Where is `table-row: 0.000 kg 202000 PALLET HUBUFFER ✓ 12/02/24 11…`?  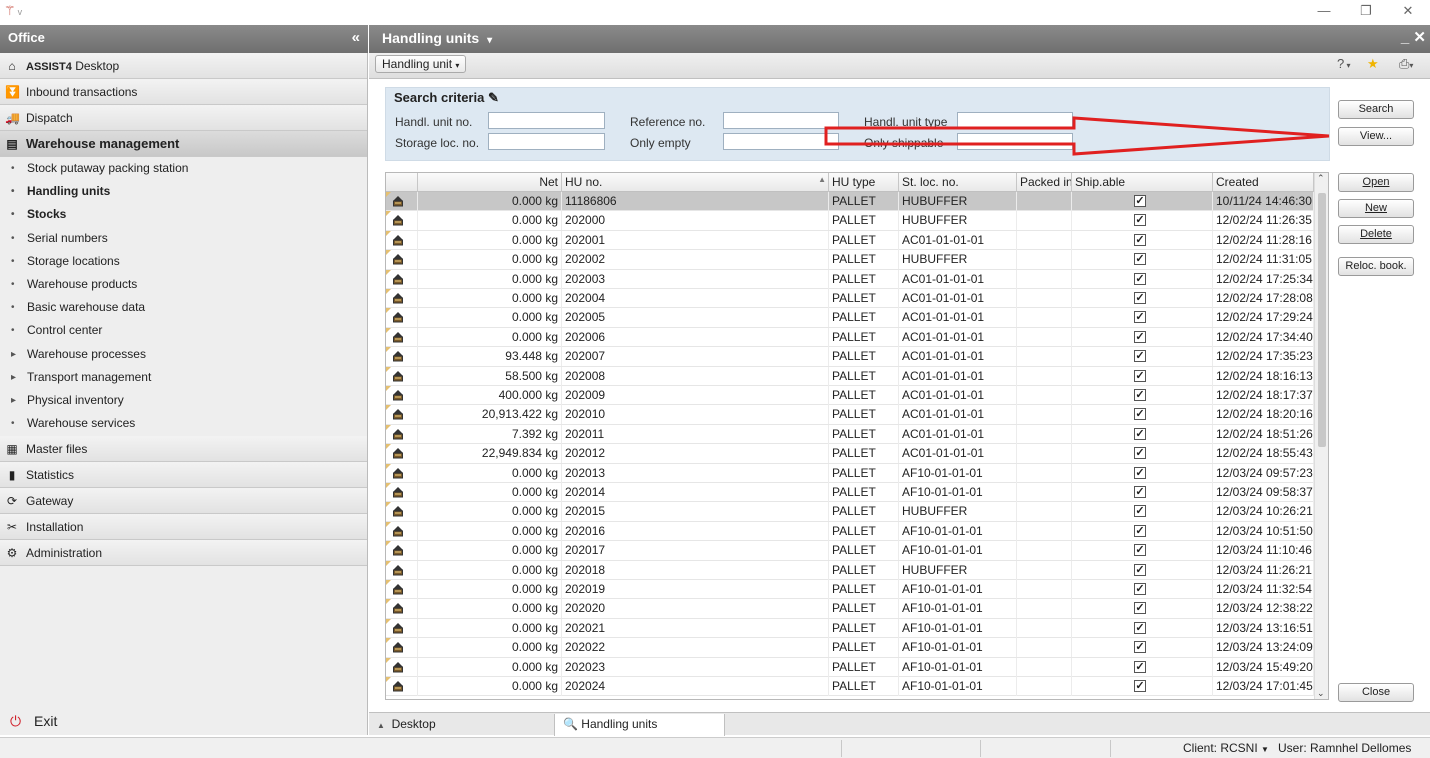 table-row: 0.000 kg 202000 PALLET HUBUFFER ✓ 12/02/24 11… is located at coordinates (850, 221).